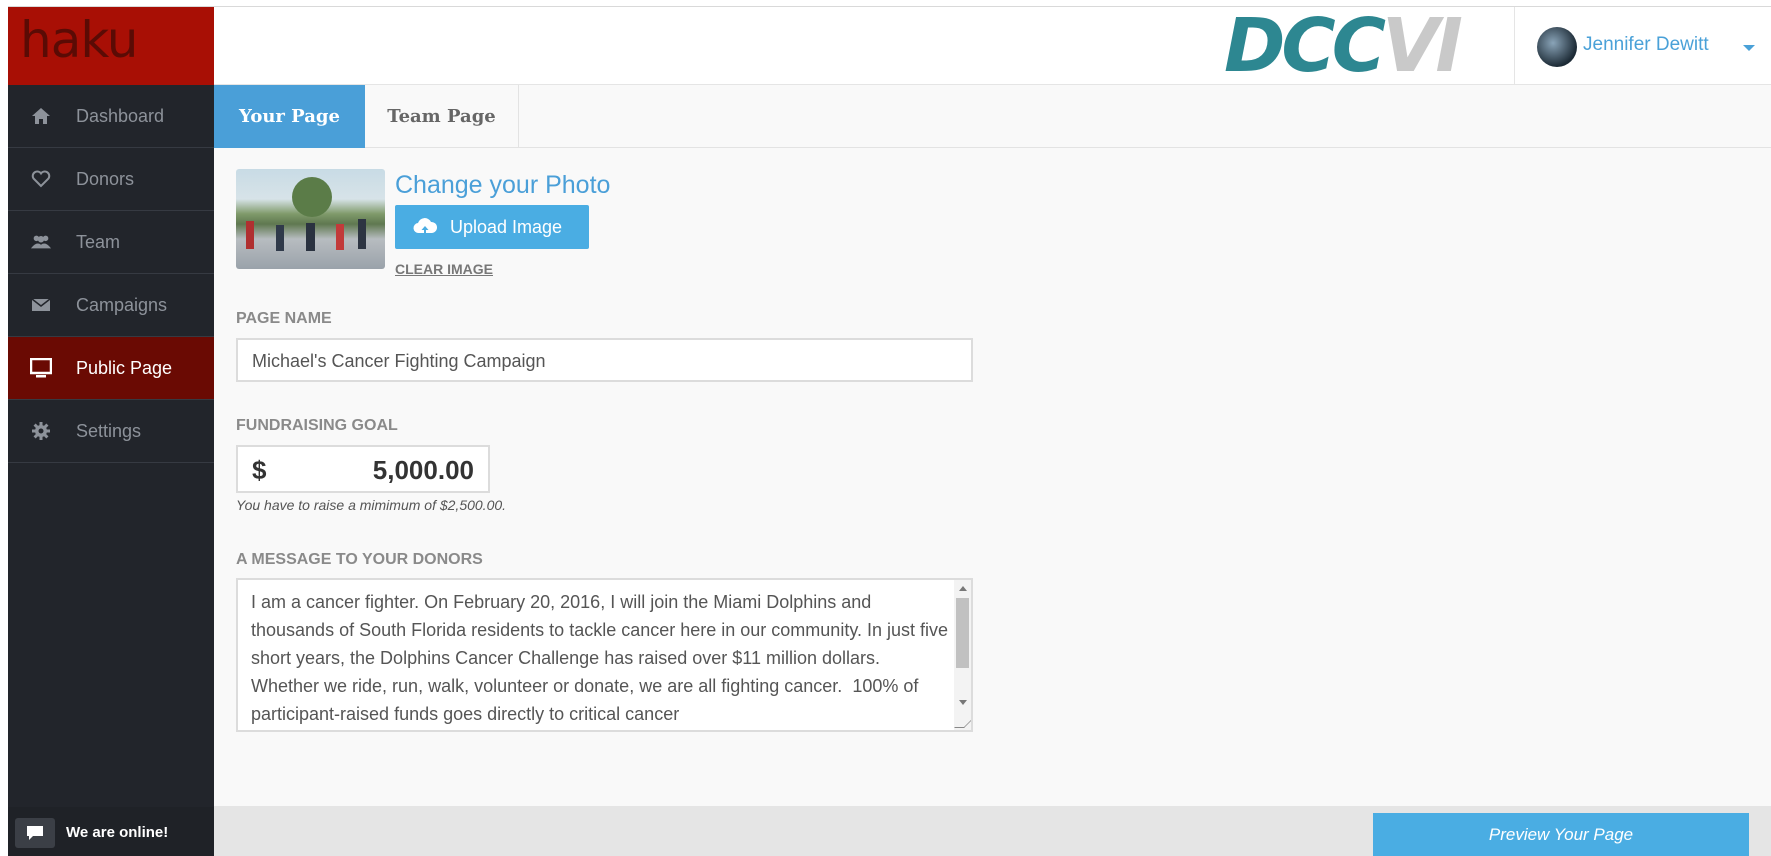 This screenshot has width=1771, height=856. Describe the element at coordinates (41, 116) in the screenshot. I see `home-icon` at that location.